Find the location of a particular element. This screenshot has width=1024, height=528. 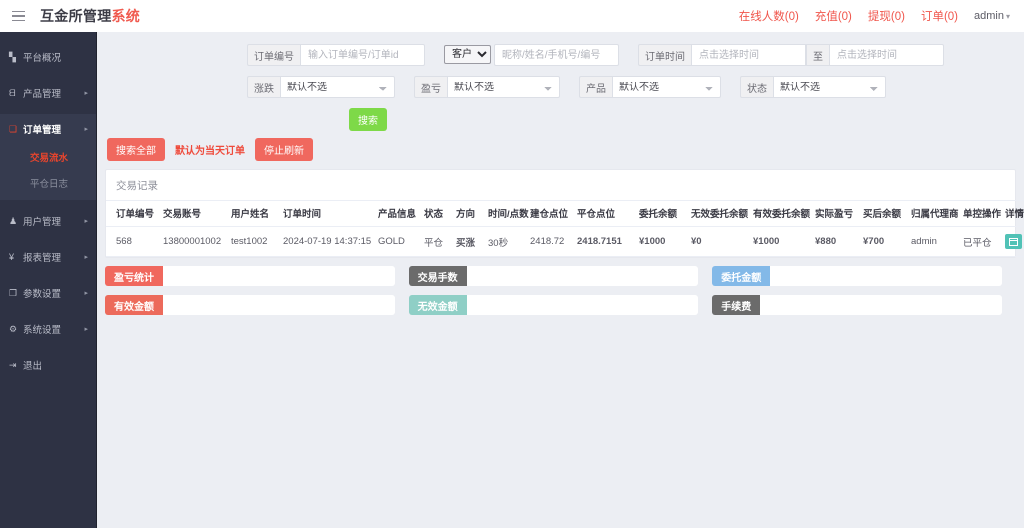

top-link-online-count: 在线人数(0) is located at coordinates (769, 16).